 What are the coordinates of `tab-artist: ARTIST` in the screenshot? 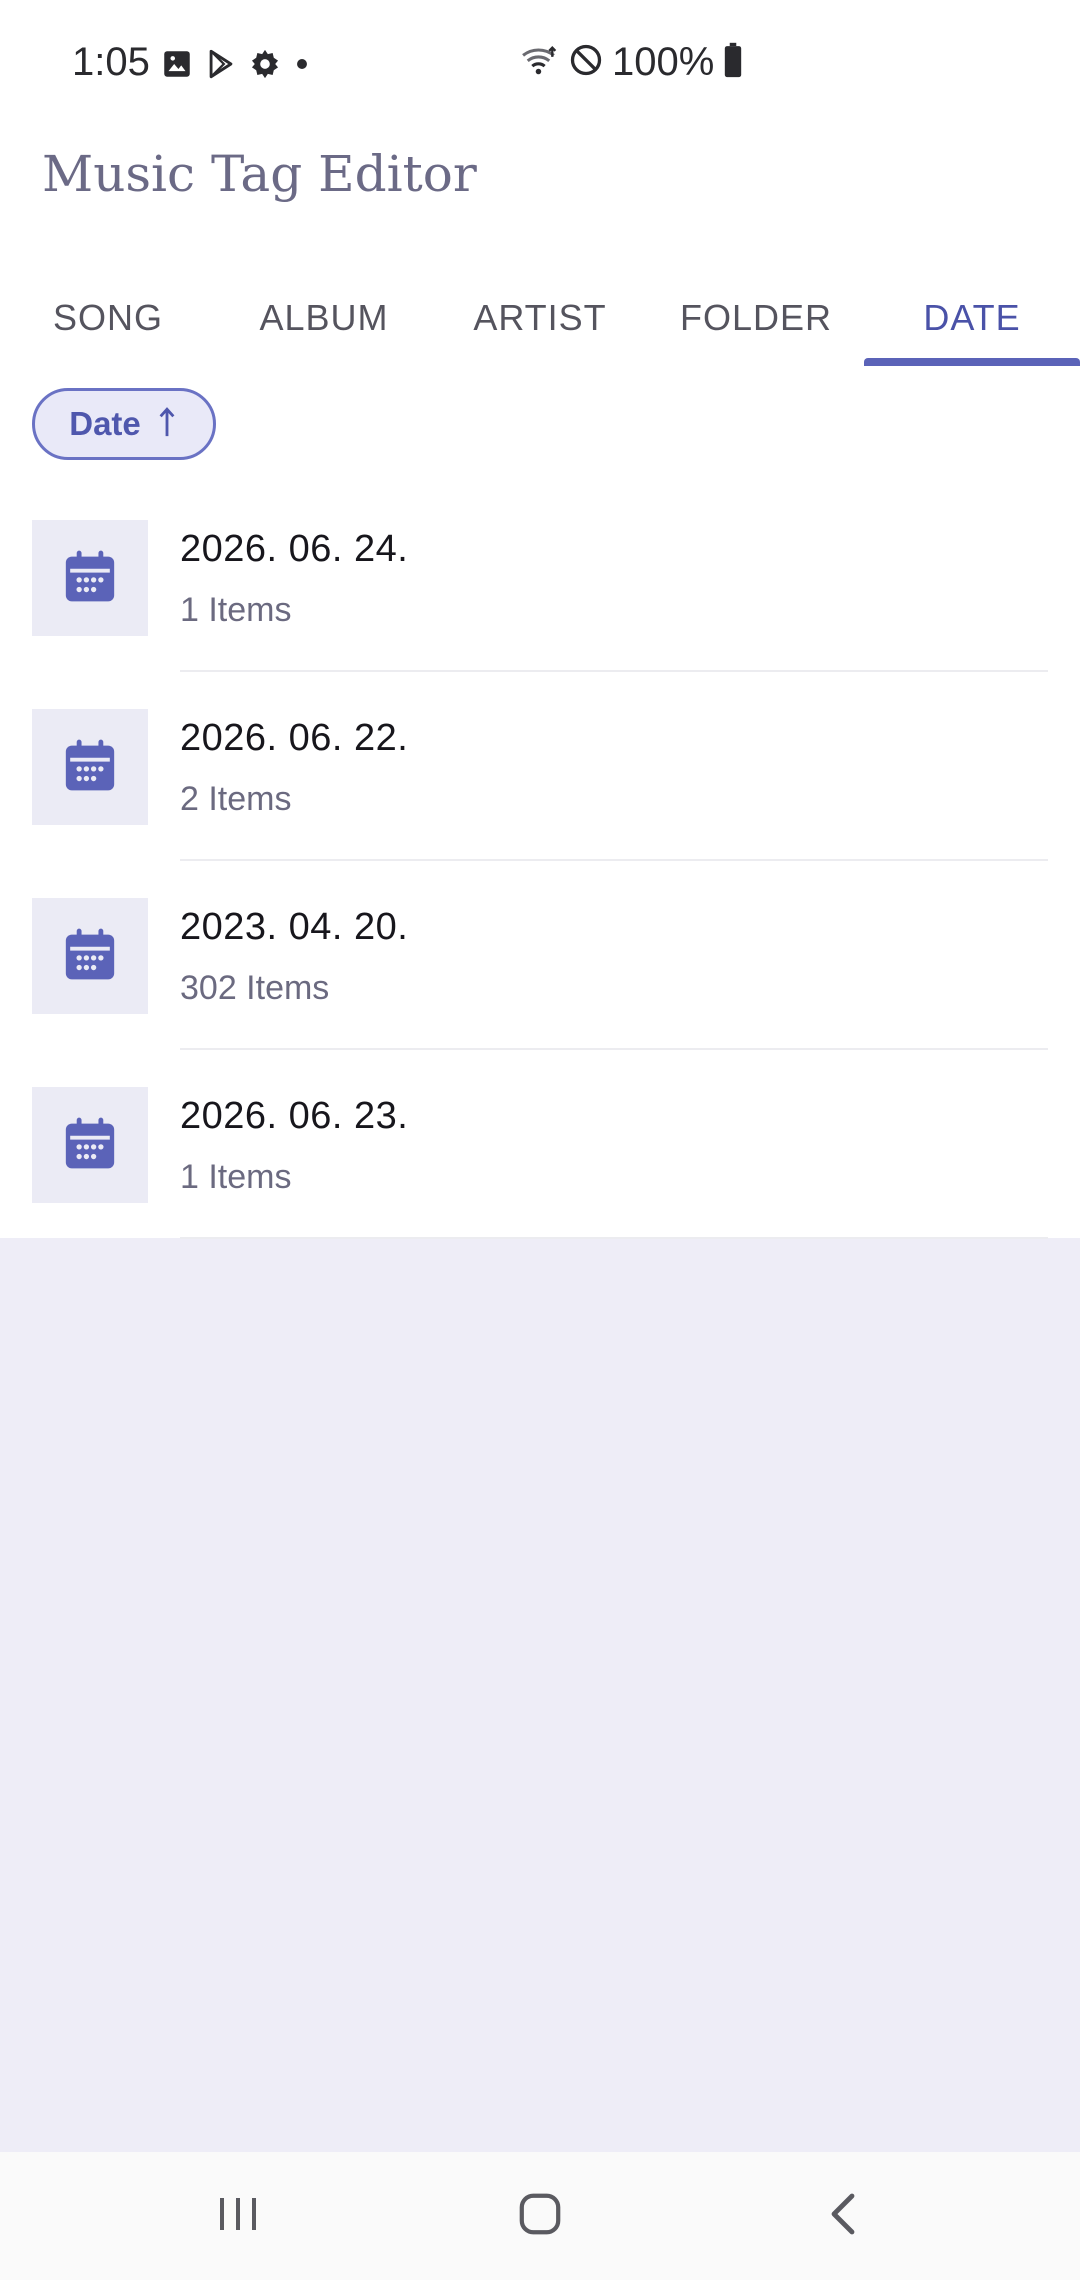 It's located at (540, 318).